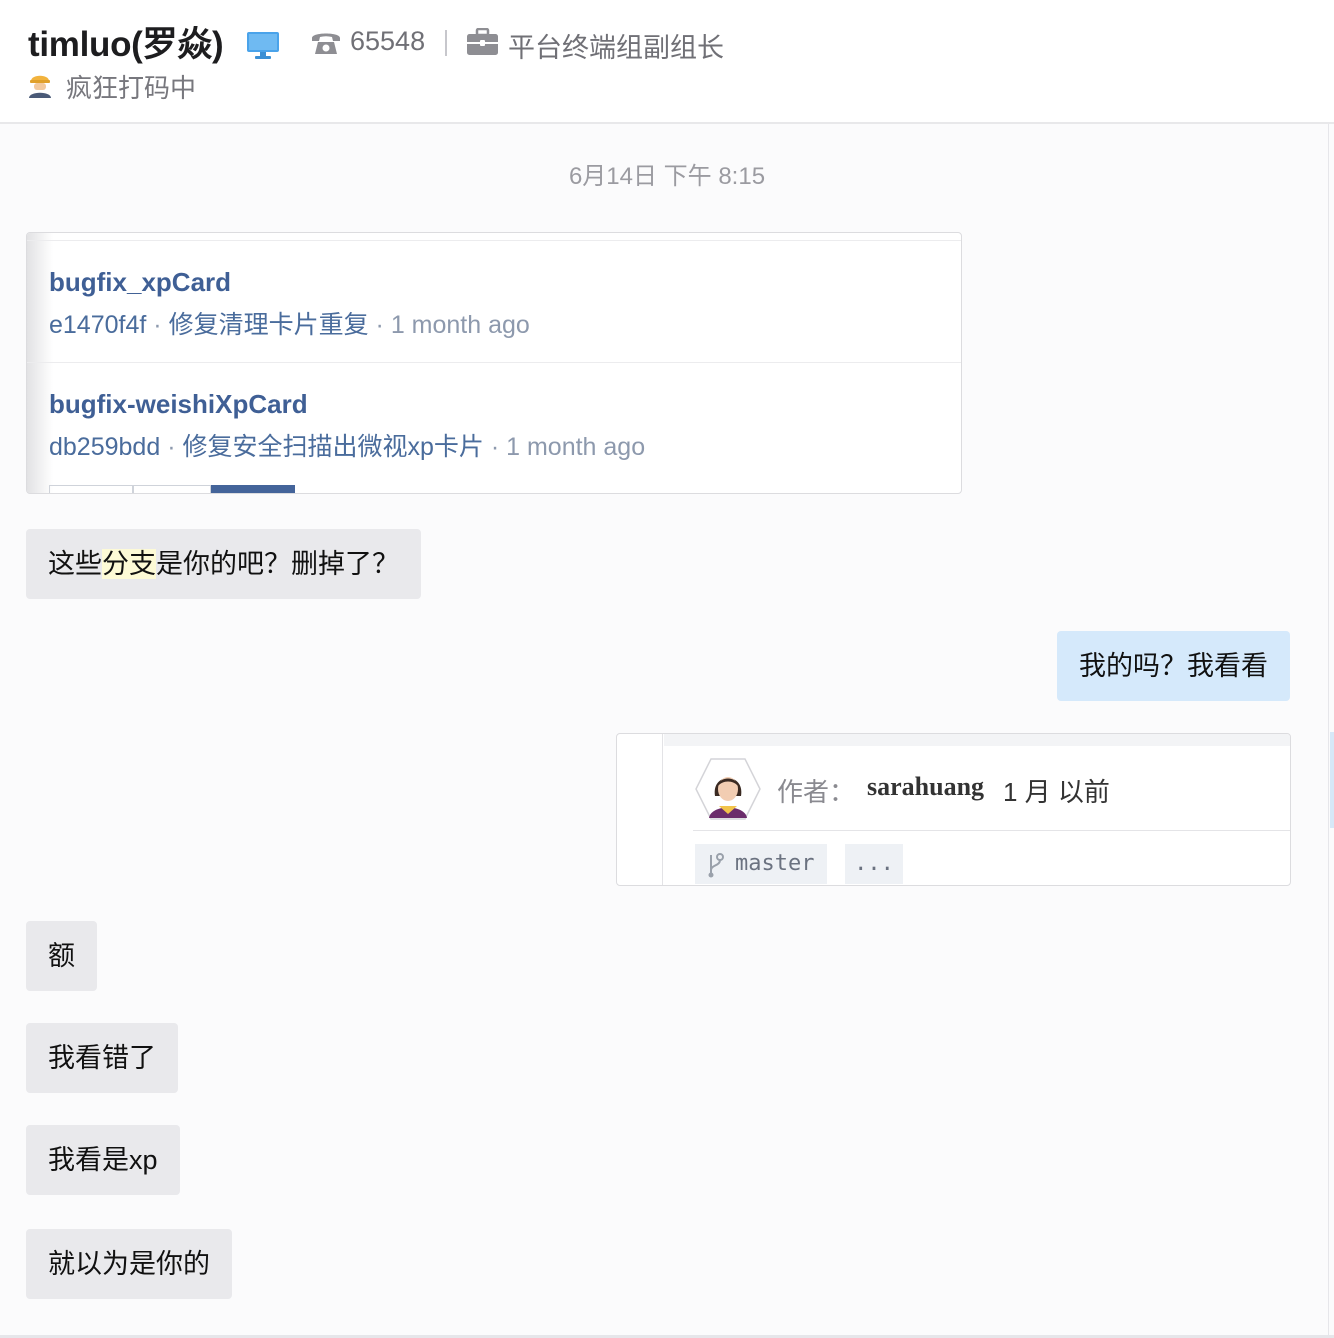  Describe the element at coordinates (388, 41) in the screenshot. I see `phone-extension: 65548` at that location.